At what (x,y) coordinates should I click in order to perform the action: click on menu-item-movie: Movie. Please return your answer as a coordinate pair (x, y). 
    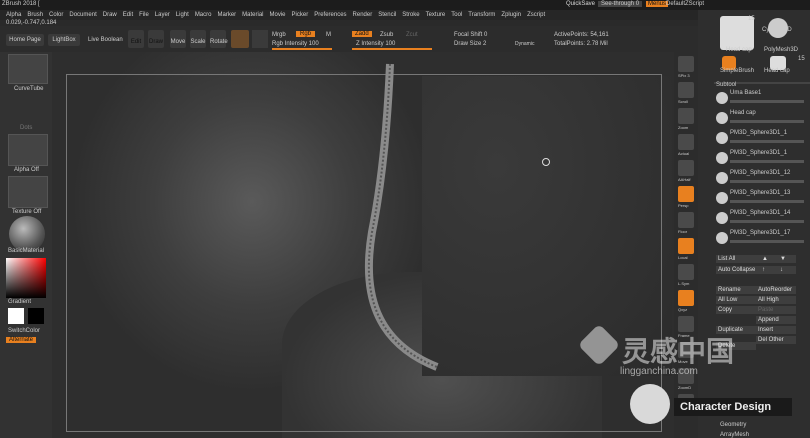
    Looking at the image, I should click on (278, 15).